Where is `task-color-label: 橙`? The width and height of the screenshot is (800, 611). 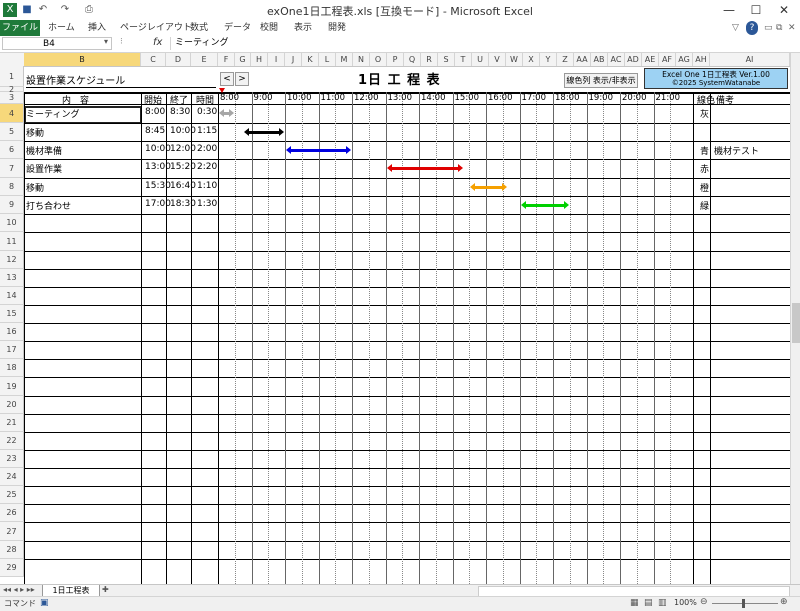
task-color-label: 橙 is located at coordinates (704, 187).